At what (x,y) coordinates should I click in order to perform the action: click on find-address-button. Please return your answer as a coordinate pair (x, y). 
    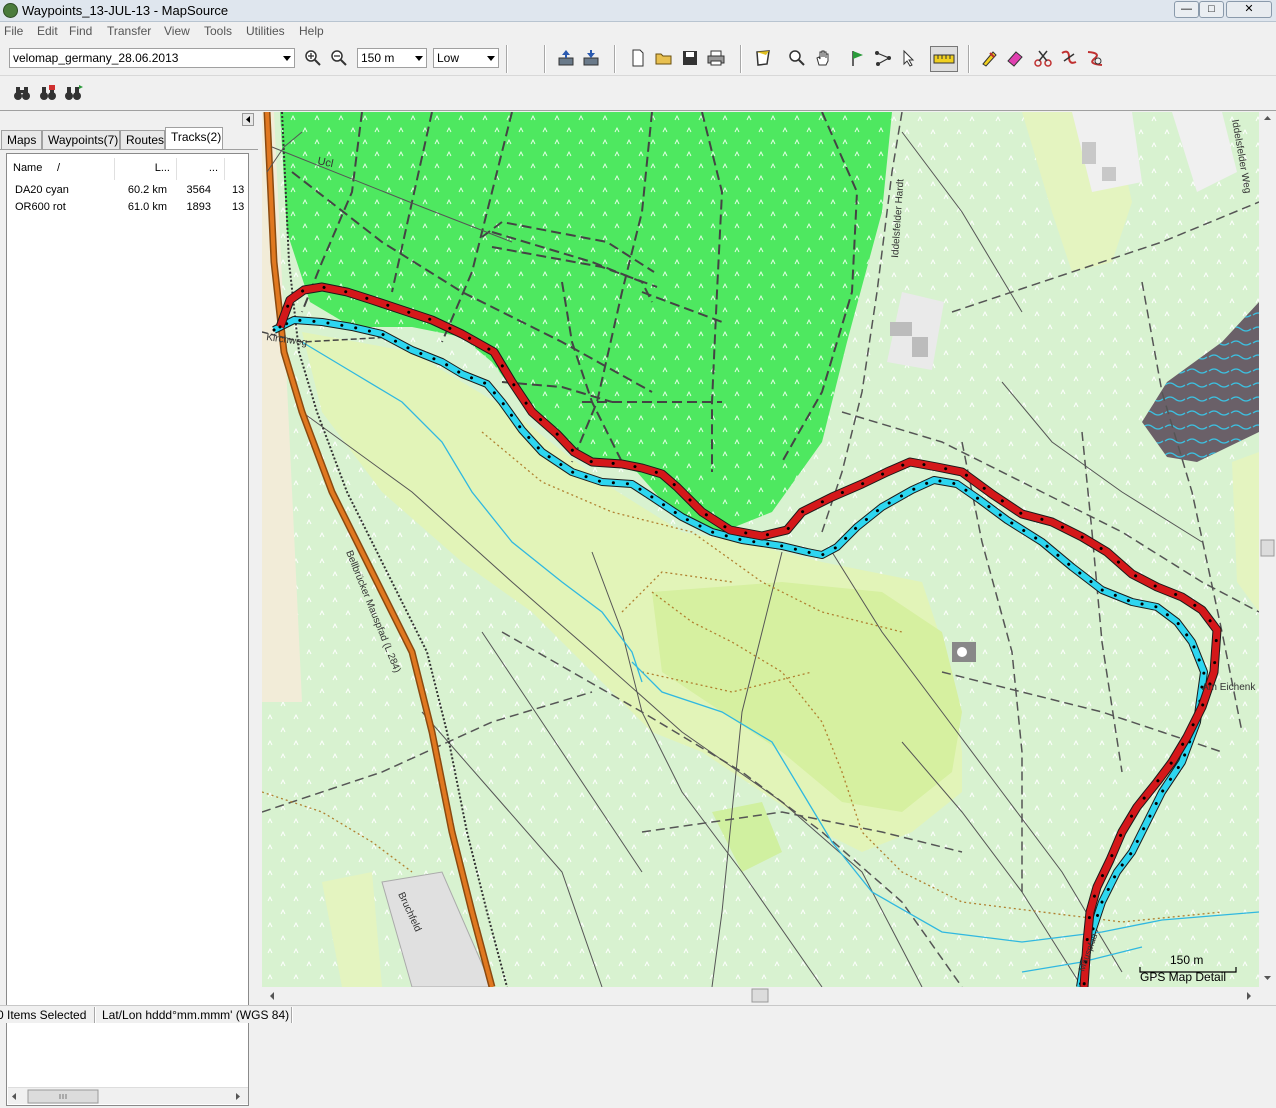
    Looking at the image, I should click on (48, 93).